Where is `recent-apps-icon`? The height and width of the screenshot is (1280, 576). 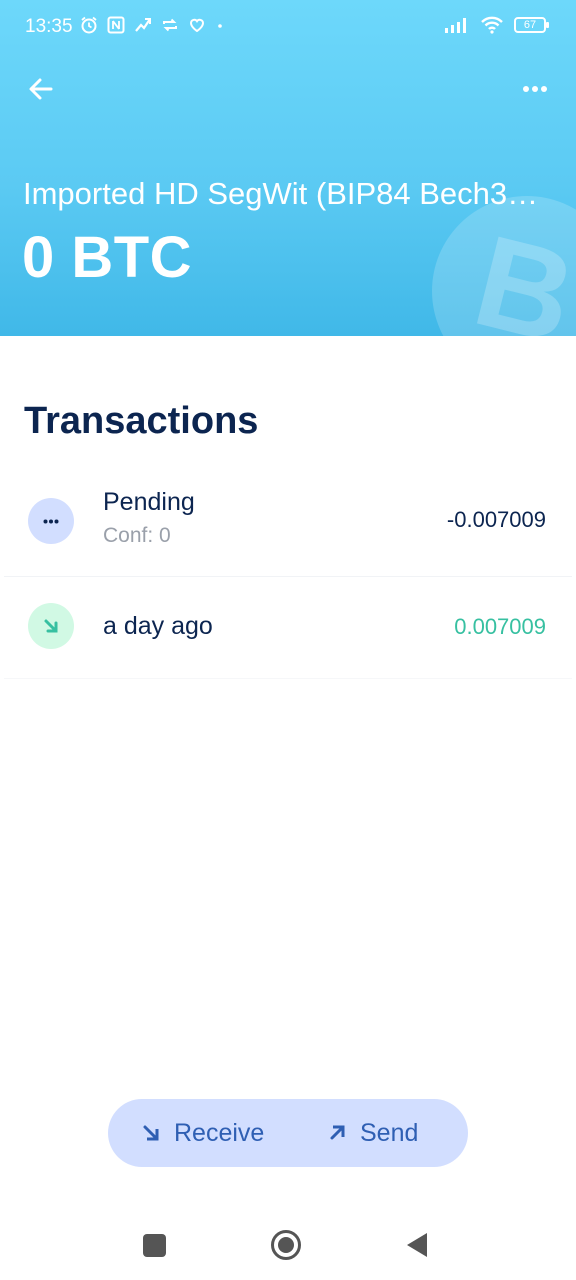 recent-apps-icon is located at coordinates (154, 1245).